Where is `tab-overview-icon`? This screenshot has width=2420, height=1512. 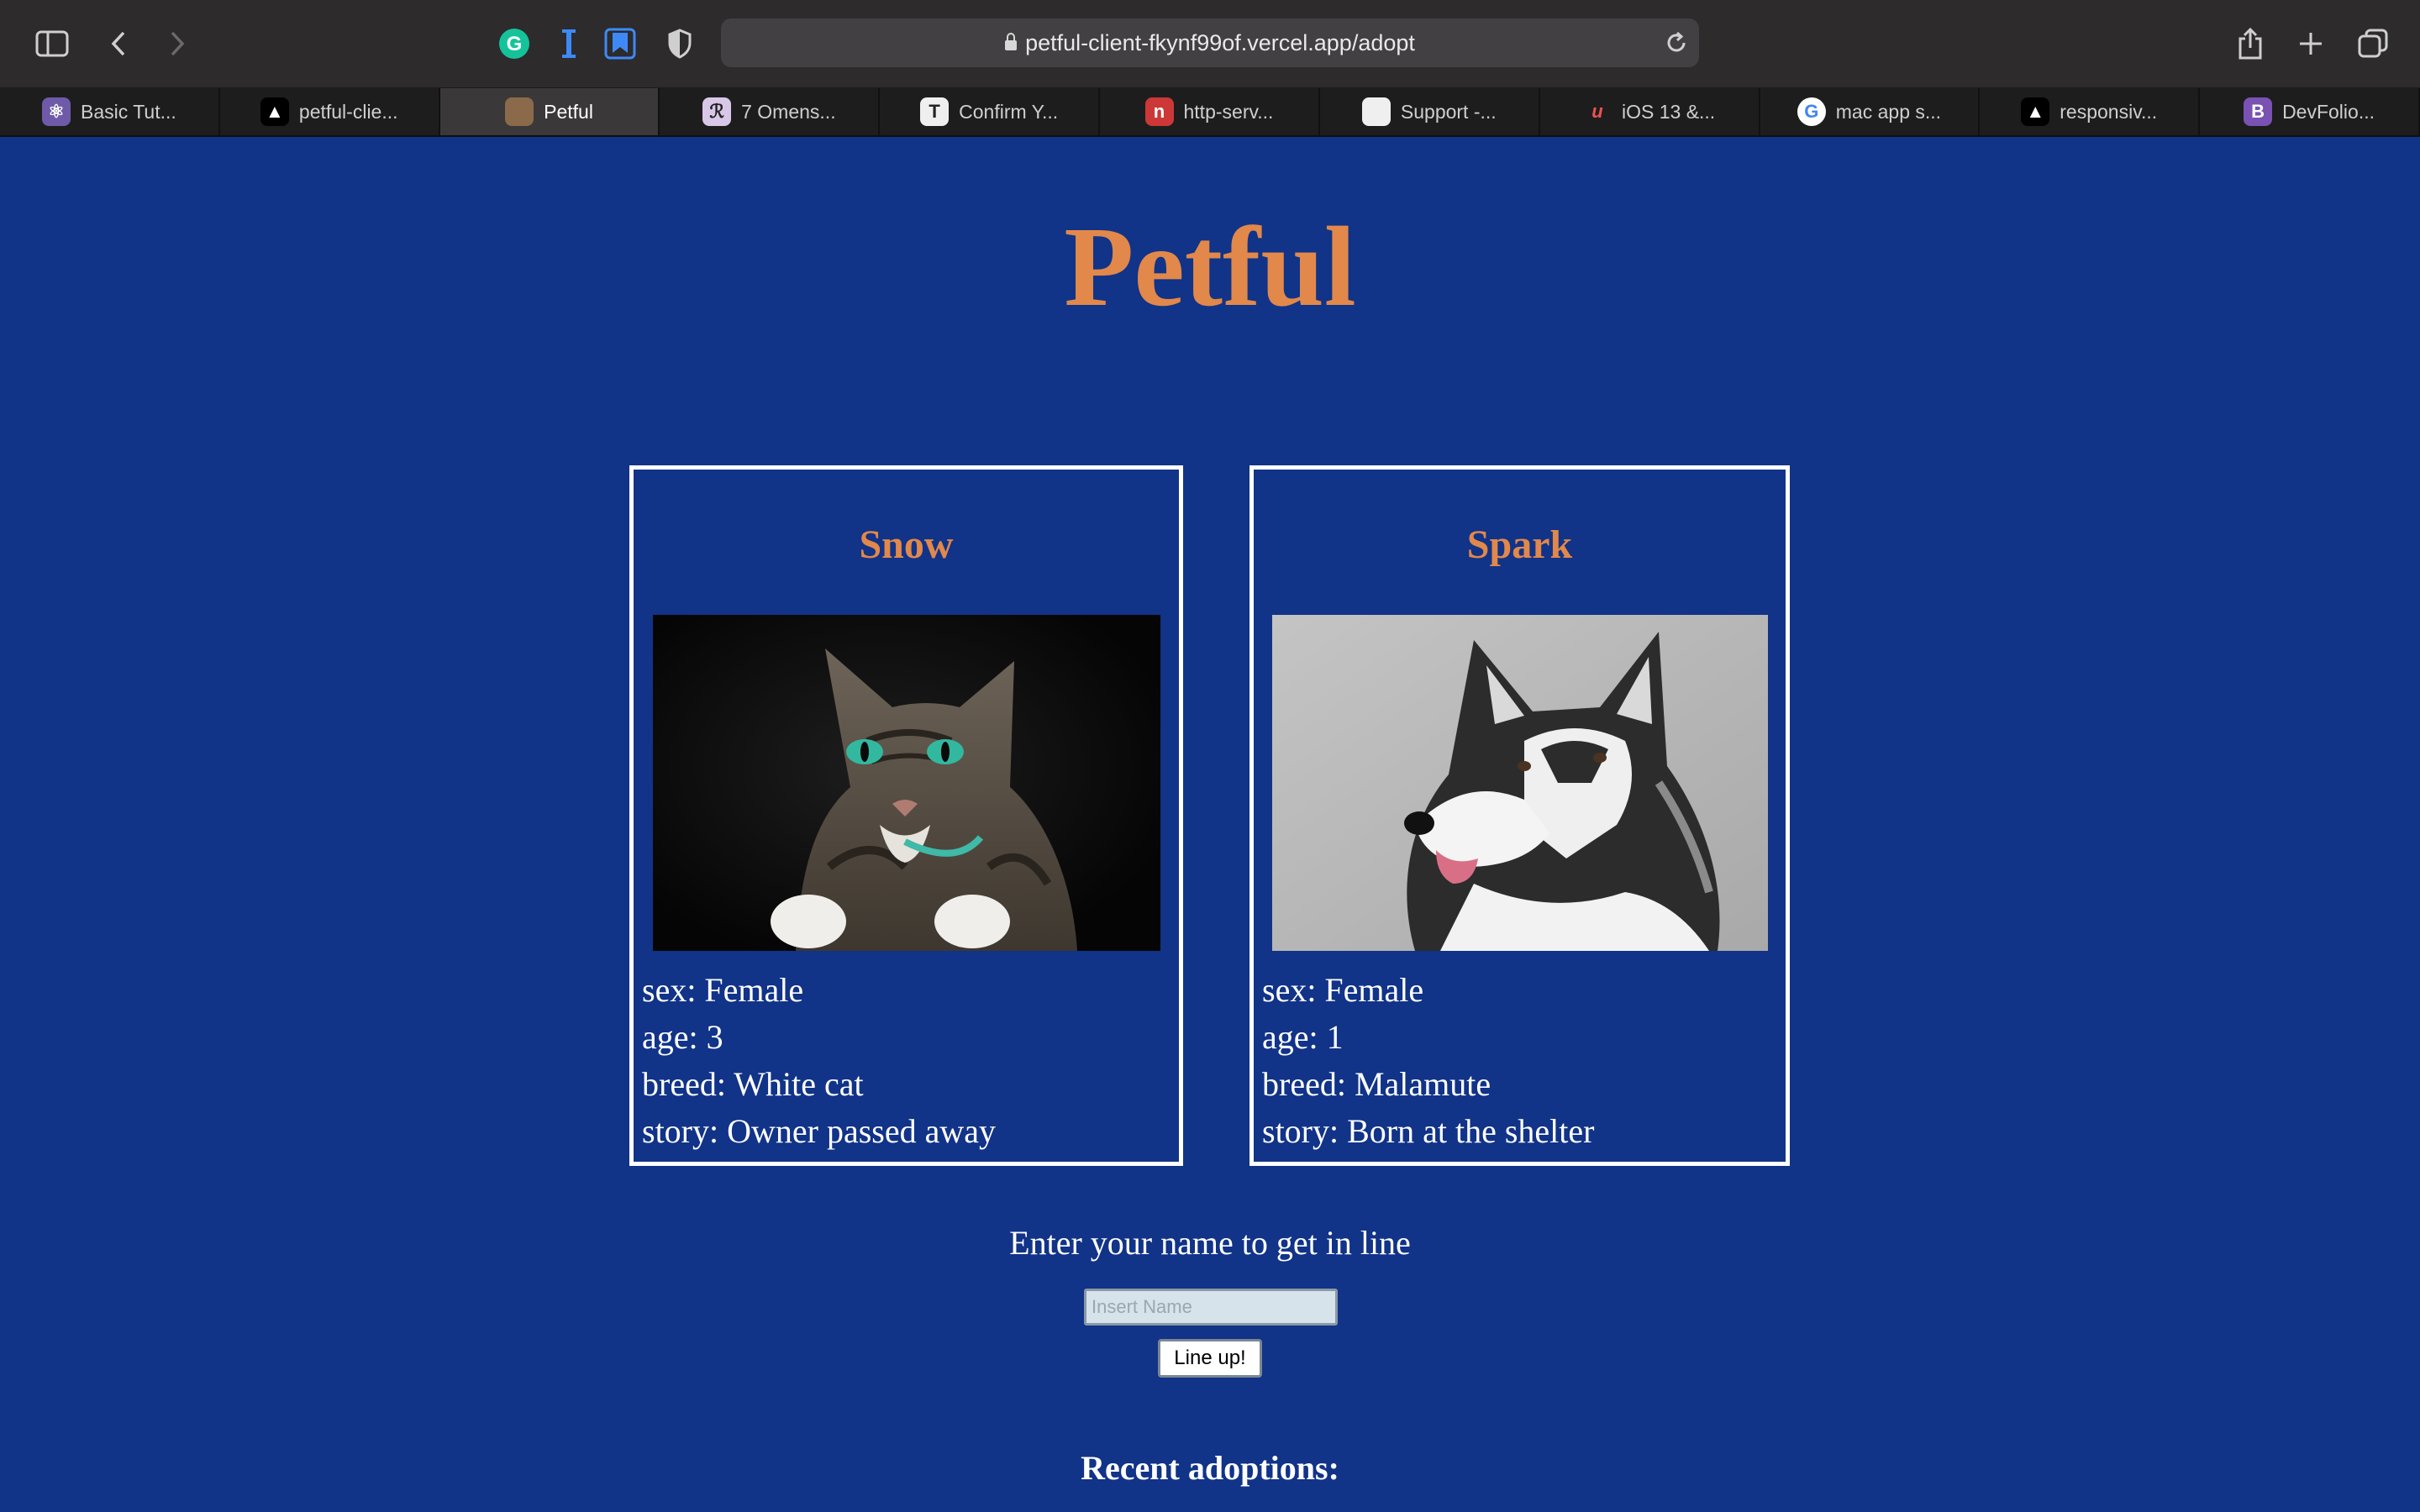
tab-overview-icon is located at coordinates (2373, 43).